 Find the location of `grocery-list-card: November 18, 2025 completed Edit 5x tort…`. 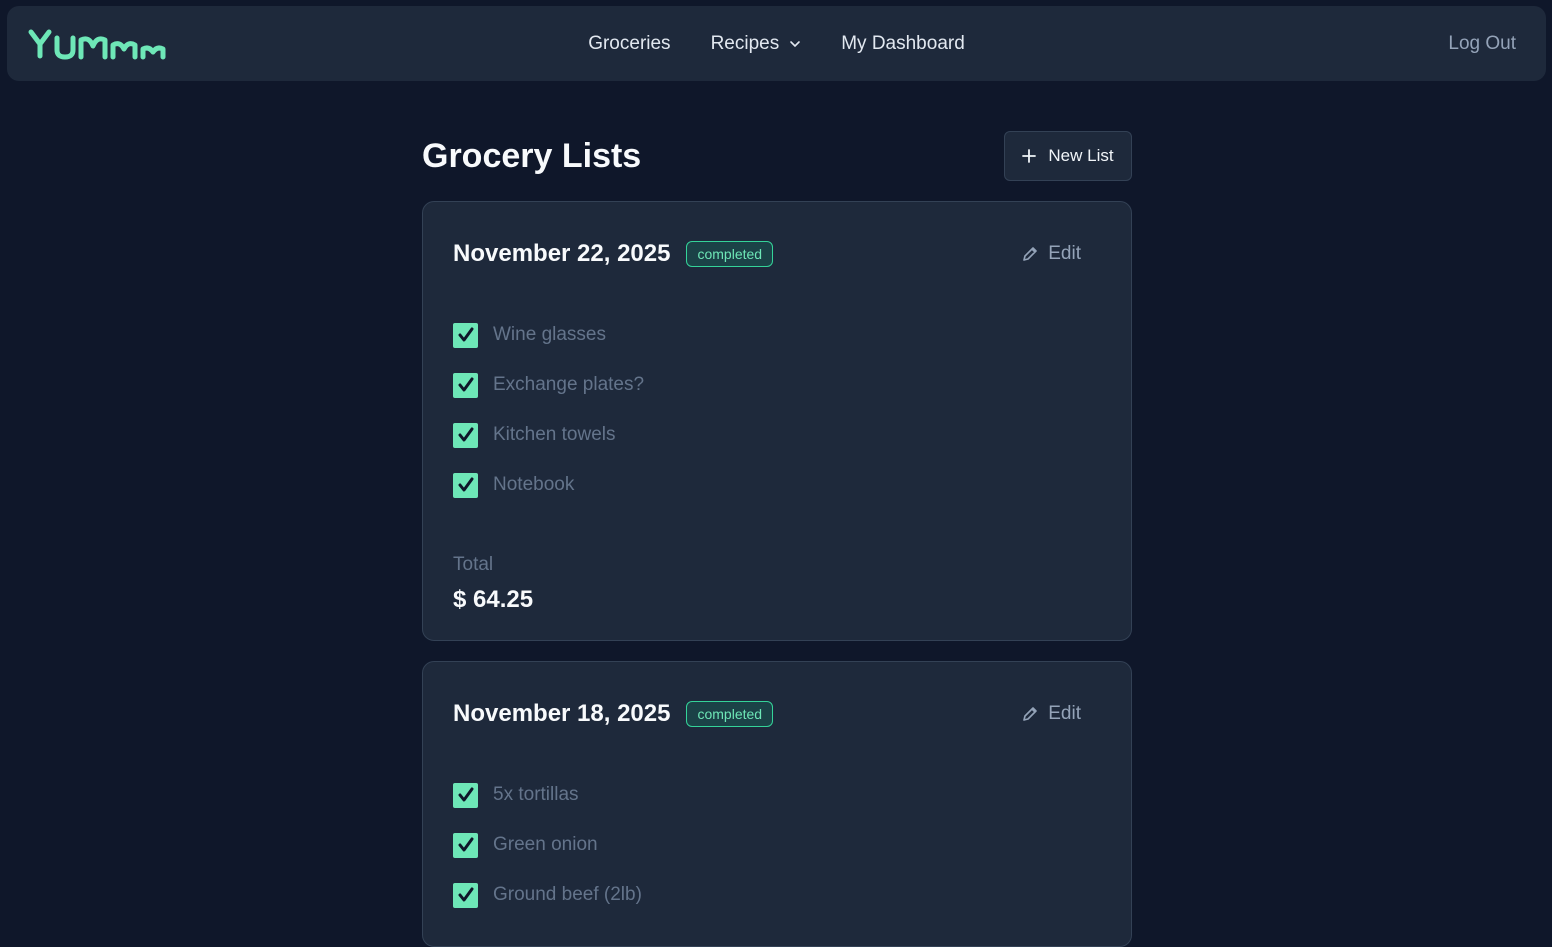

grocery-list-card: November 18, 2025 completed Edit 5x tort… is located at coordinates (777, 804).